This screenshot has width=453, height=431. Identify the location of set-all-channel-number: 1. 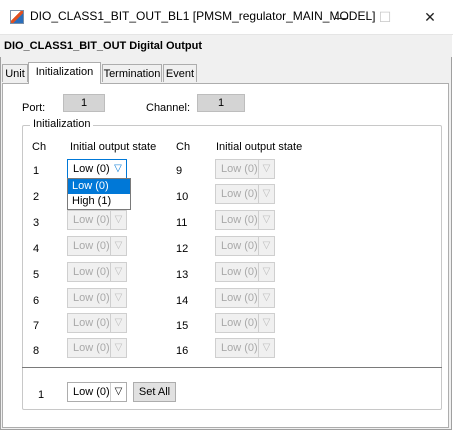
(41, 395).